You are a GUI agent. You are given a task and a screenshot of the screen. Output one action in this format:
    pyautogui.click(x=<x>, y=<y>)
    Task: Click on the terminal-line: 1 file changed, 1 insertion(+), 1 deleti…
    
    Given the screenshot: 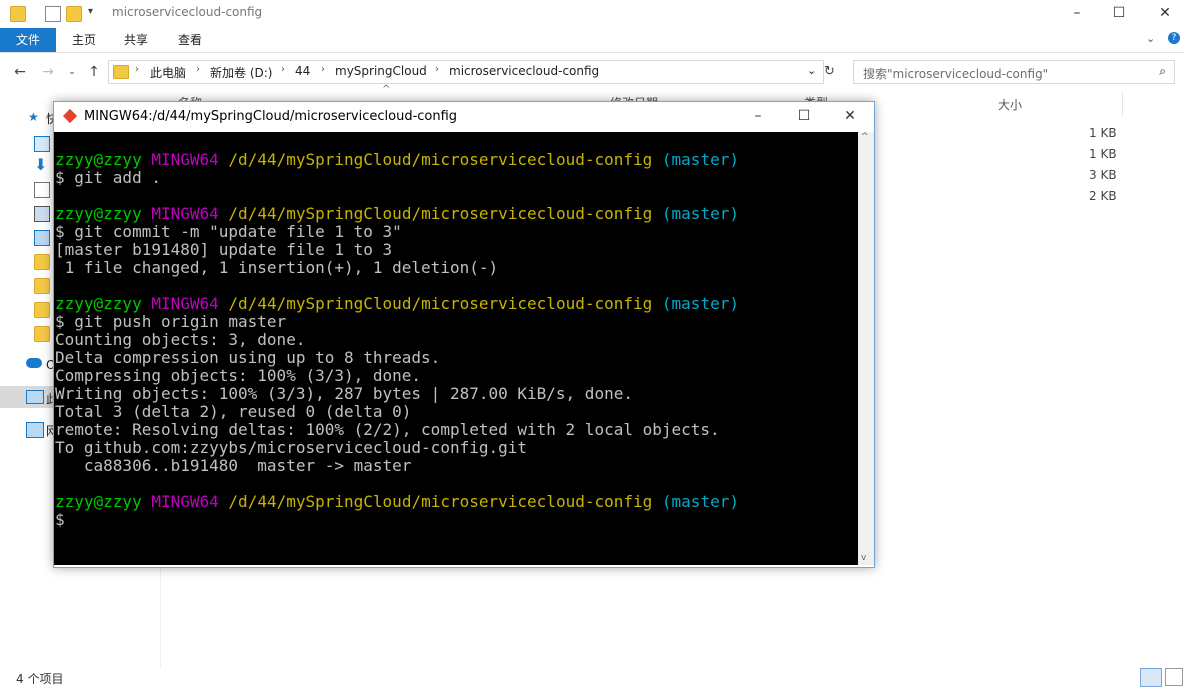 What is the action you would take?
    pyautogui.click(x=277, y=267)
    